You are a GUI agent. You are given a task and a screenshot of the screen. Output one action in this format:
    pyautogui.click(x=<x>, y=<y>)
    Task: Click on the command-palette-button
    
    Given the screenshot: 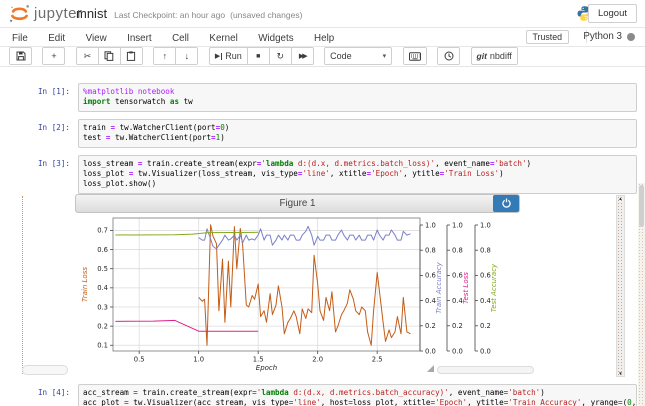 What is the action you would take?
    pyautogui.click(x=414, y=56)
    